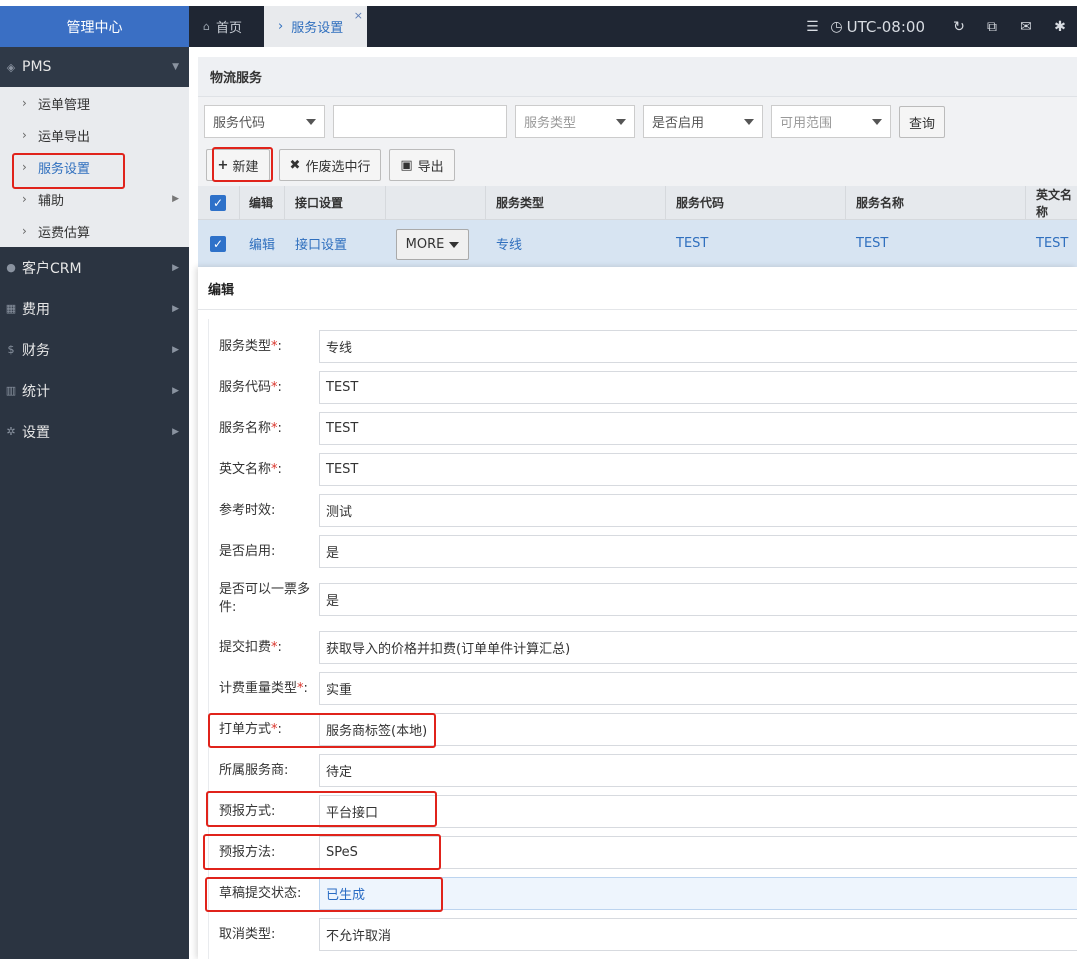 The height and width of the screenshot is (959, 1077). Describe the element at coordinates (263, 688) in the screenshot. I see `field-label: 计费重量类型 *:` at that location.